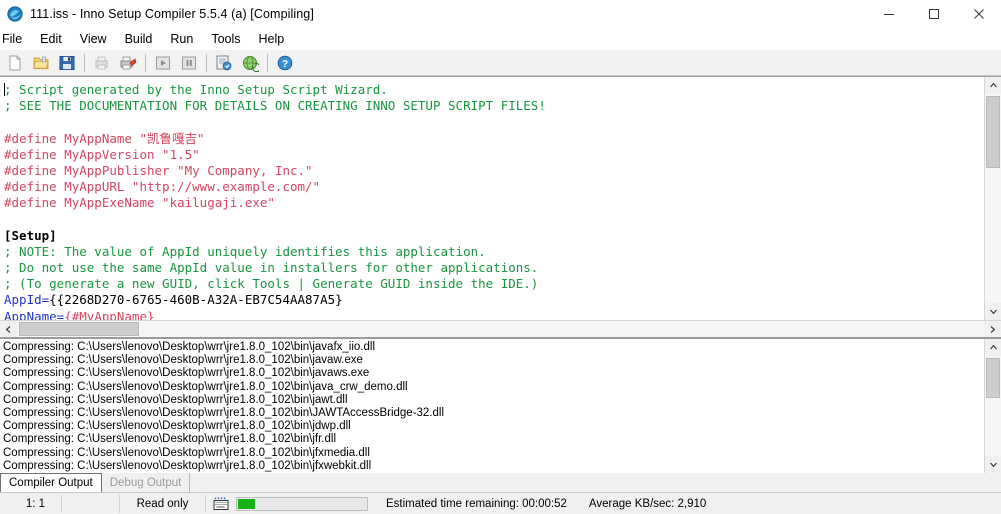 This screenshot has height=514, width=1001. I want to click on code-line: #define MyAppVersion "1.5", so click(494, 155).